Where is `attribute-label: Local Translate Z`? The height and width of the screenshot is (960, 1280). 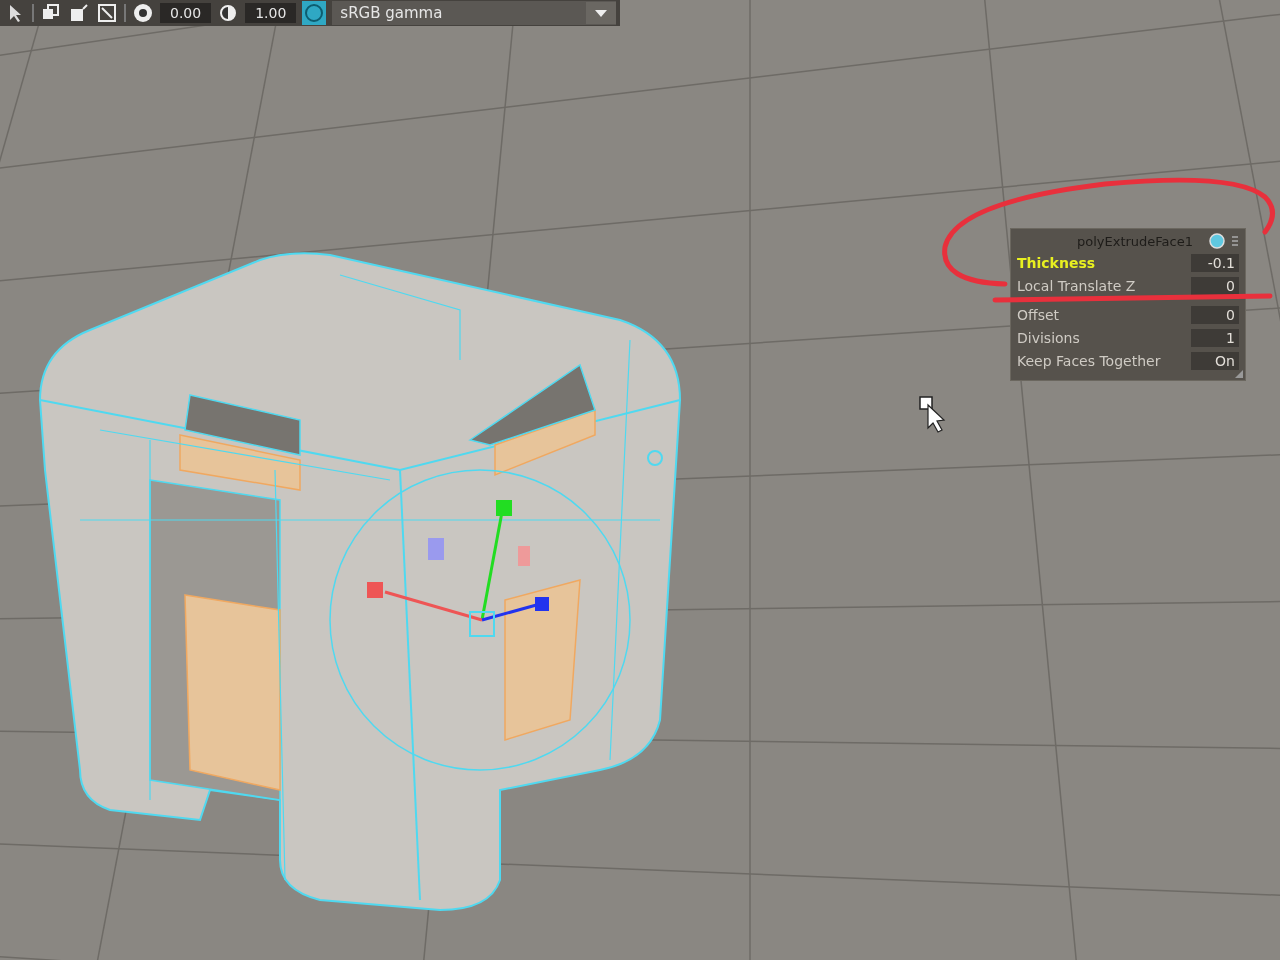 attribute-label: Local Translate Z is located at coordinates (1076, 285).